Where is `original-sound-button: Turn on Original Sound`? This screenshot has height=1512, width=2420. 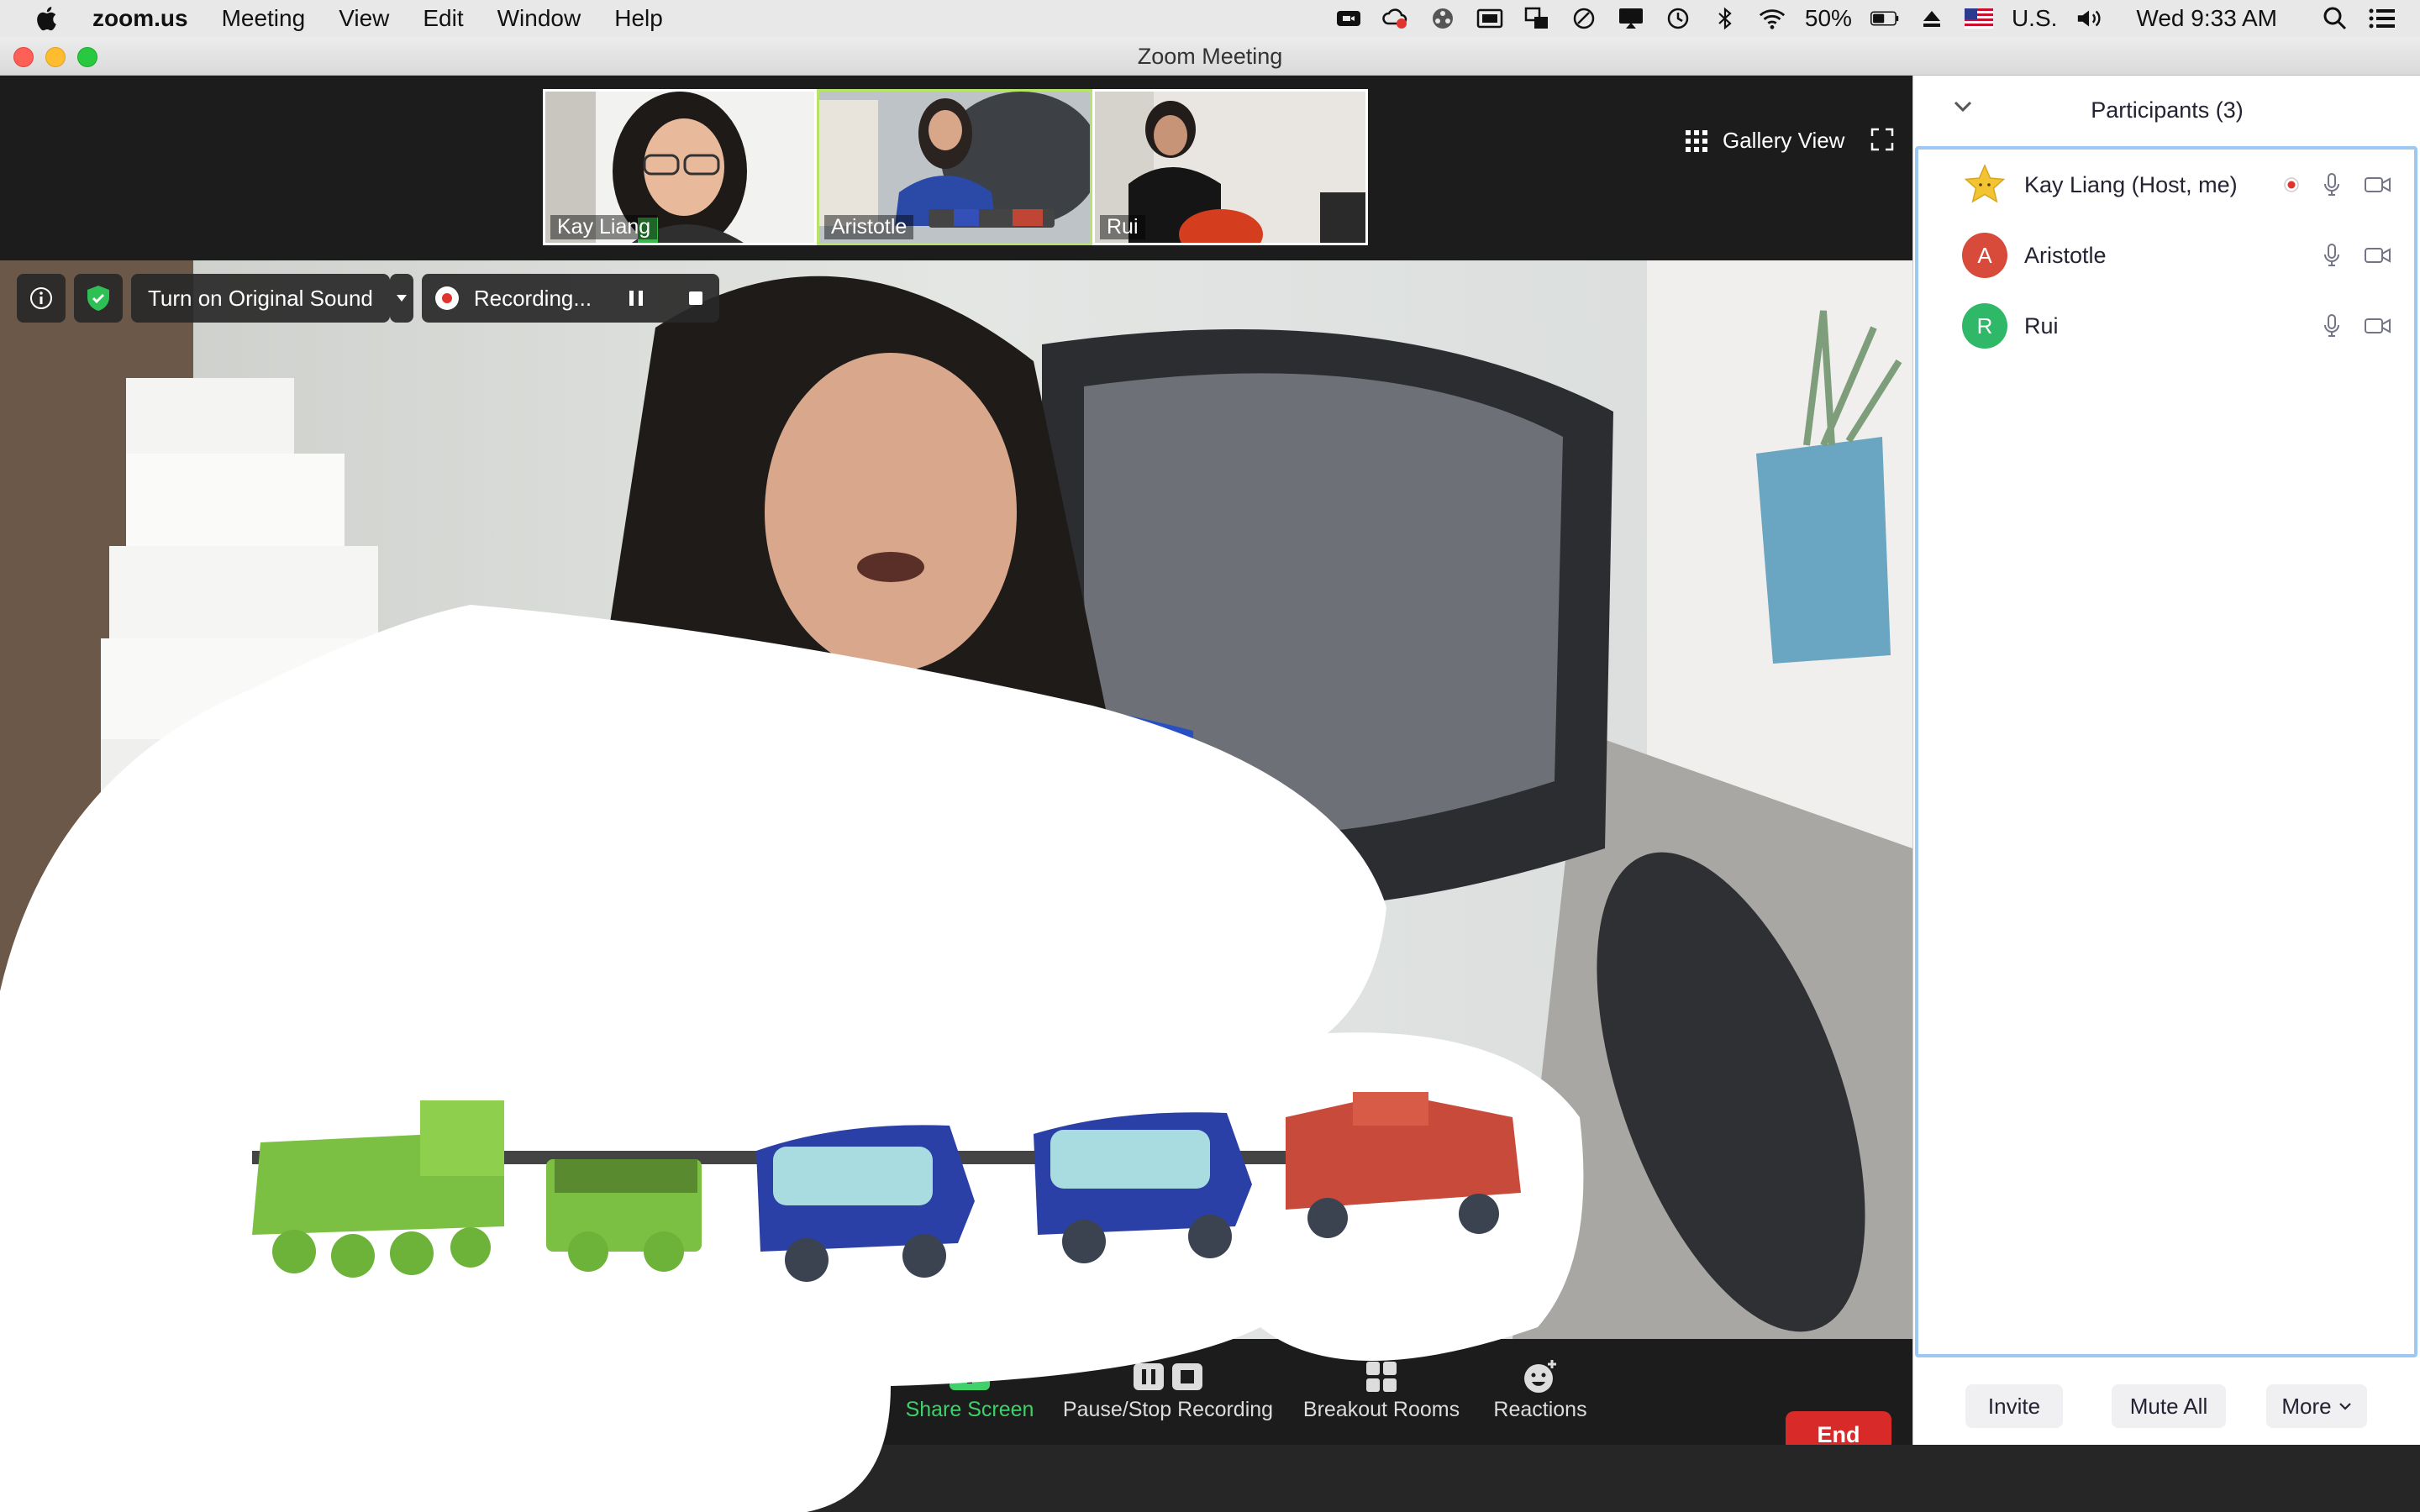
original-sound-button: Turn on Original Sound is located at coordinates (261, 298).